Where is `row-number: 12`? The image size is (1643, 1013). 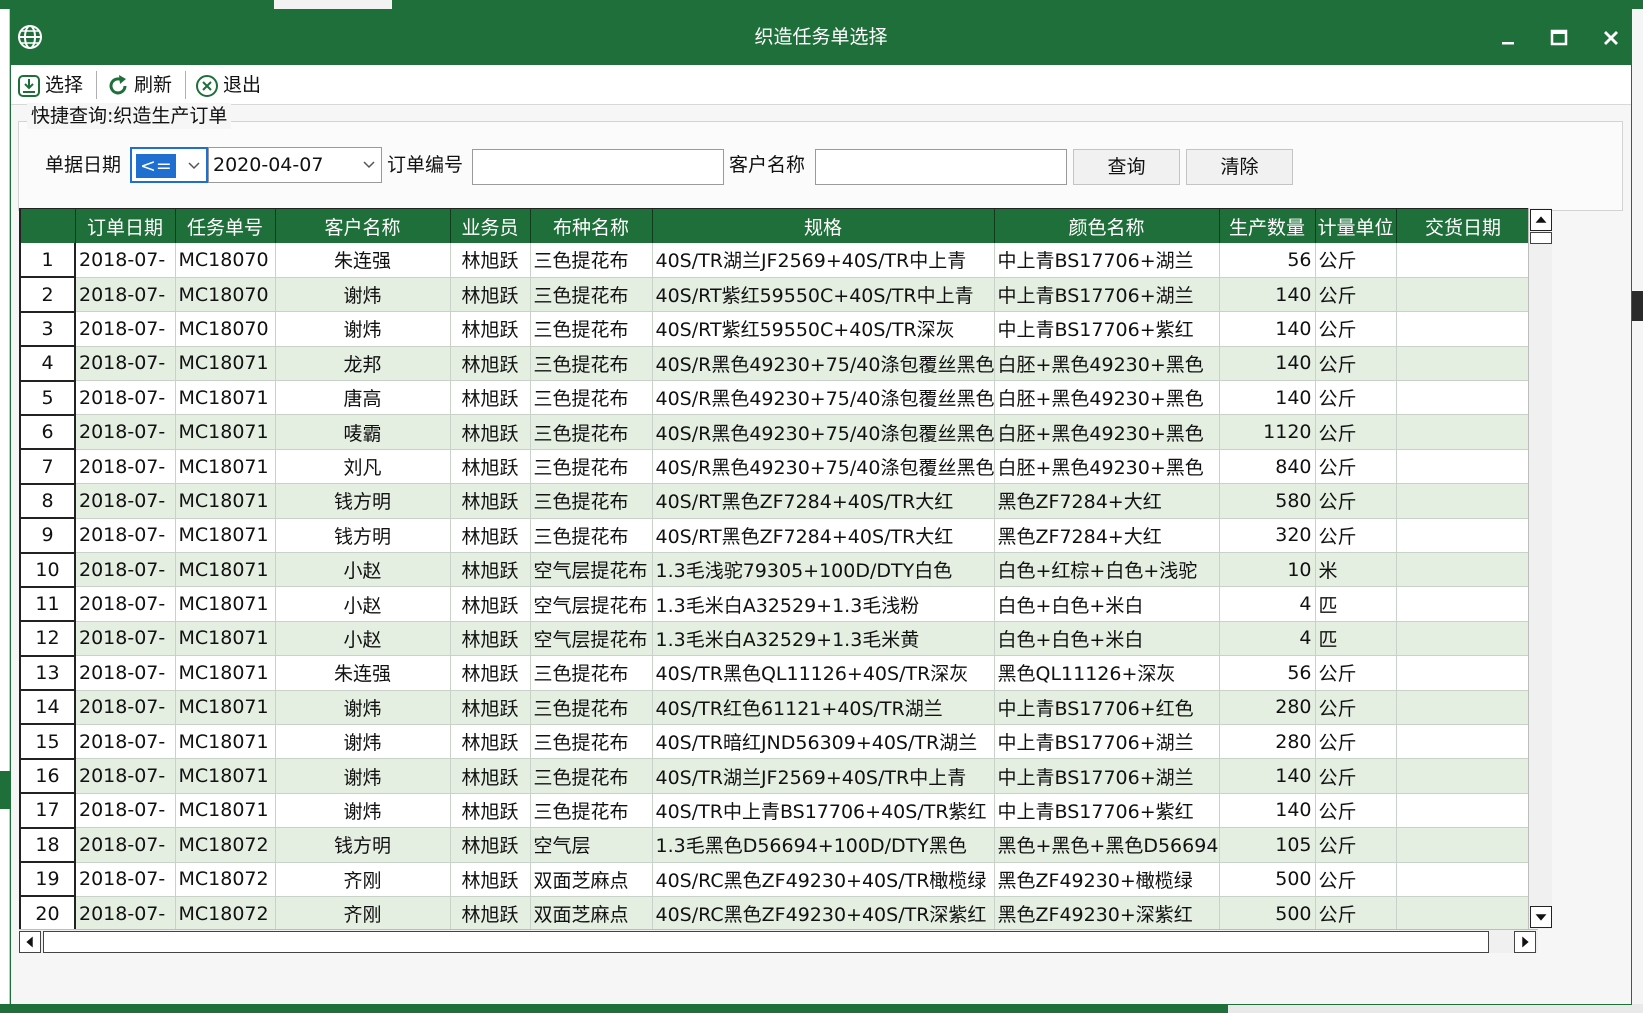
row-number: 12 is located at coordinates (48, 639).